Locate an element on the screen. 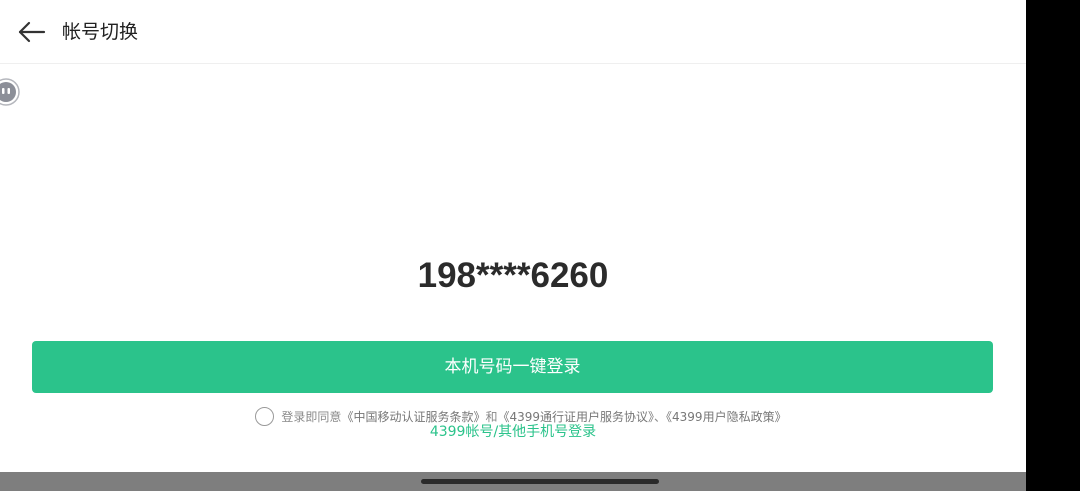 The image size is (1080, 491). masked-phone-number: 198****6260 is located at coordinates (513, 275).